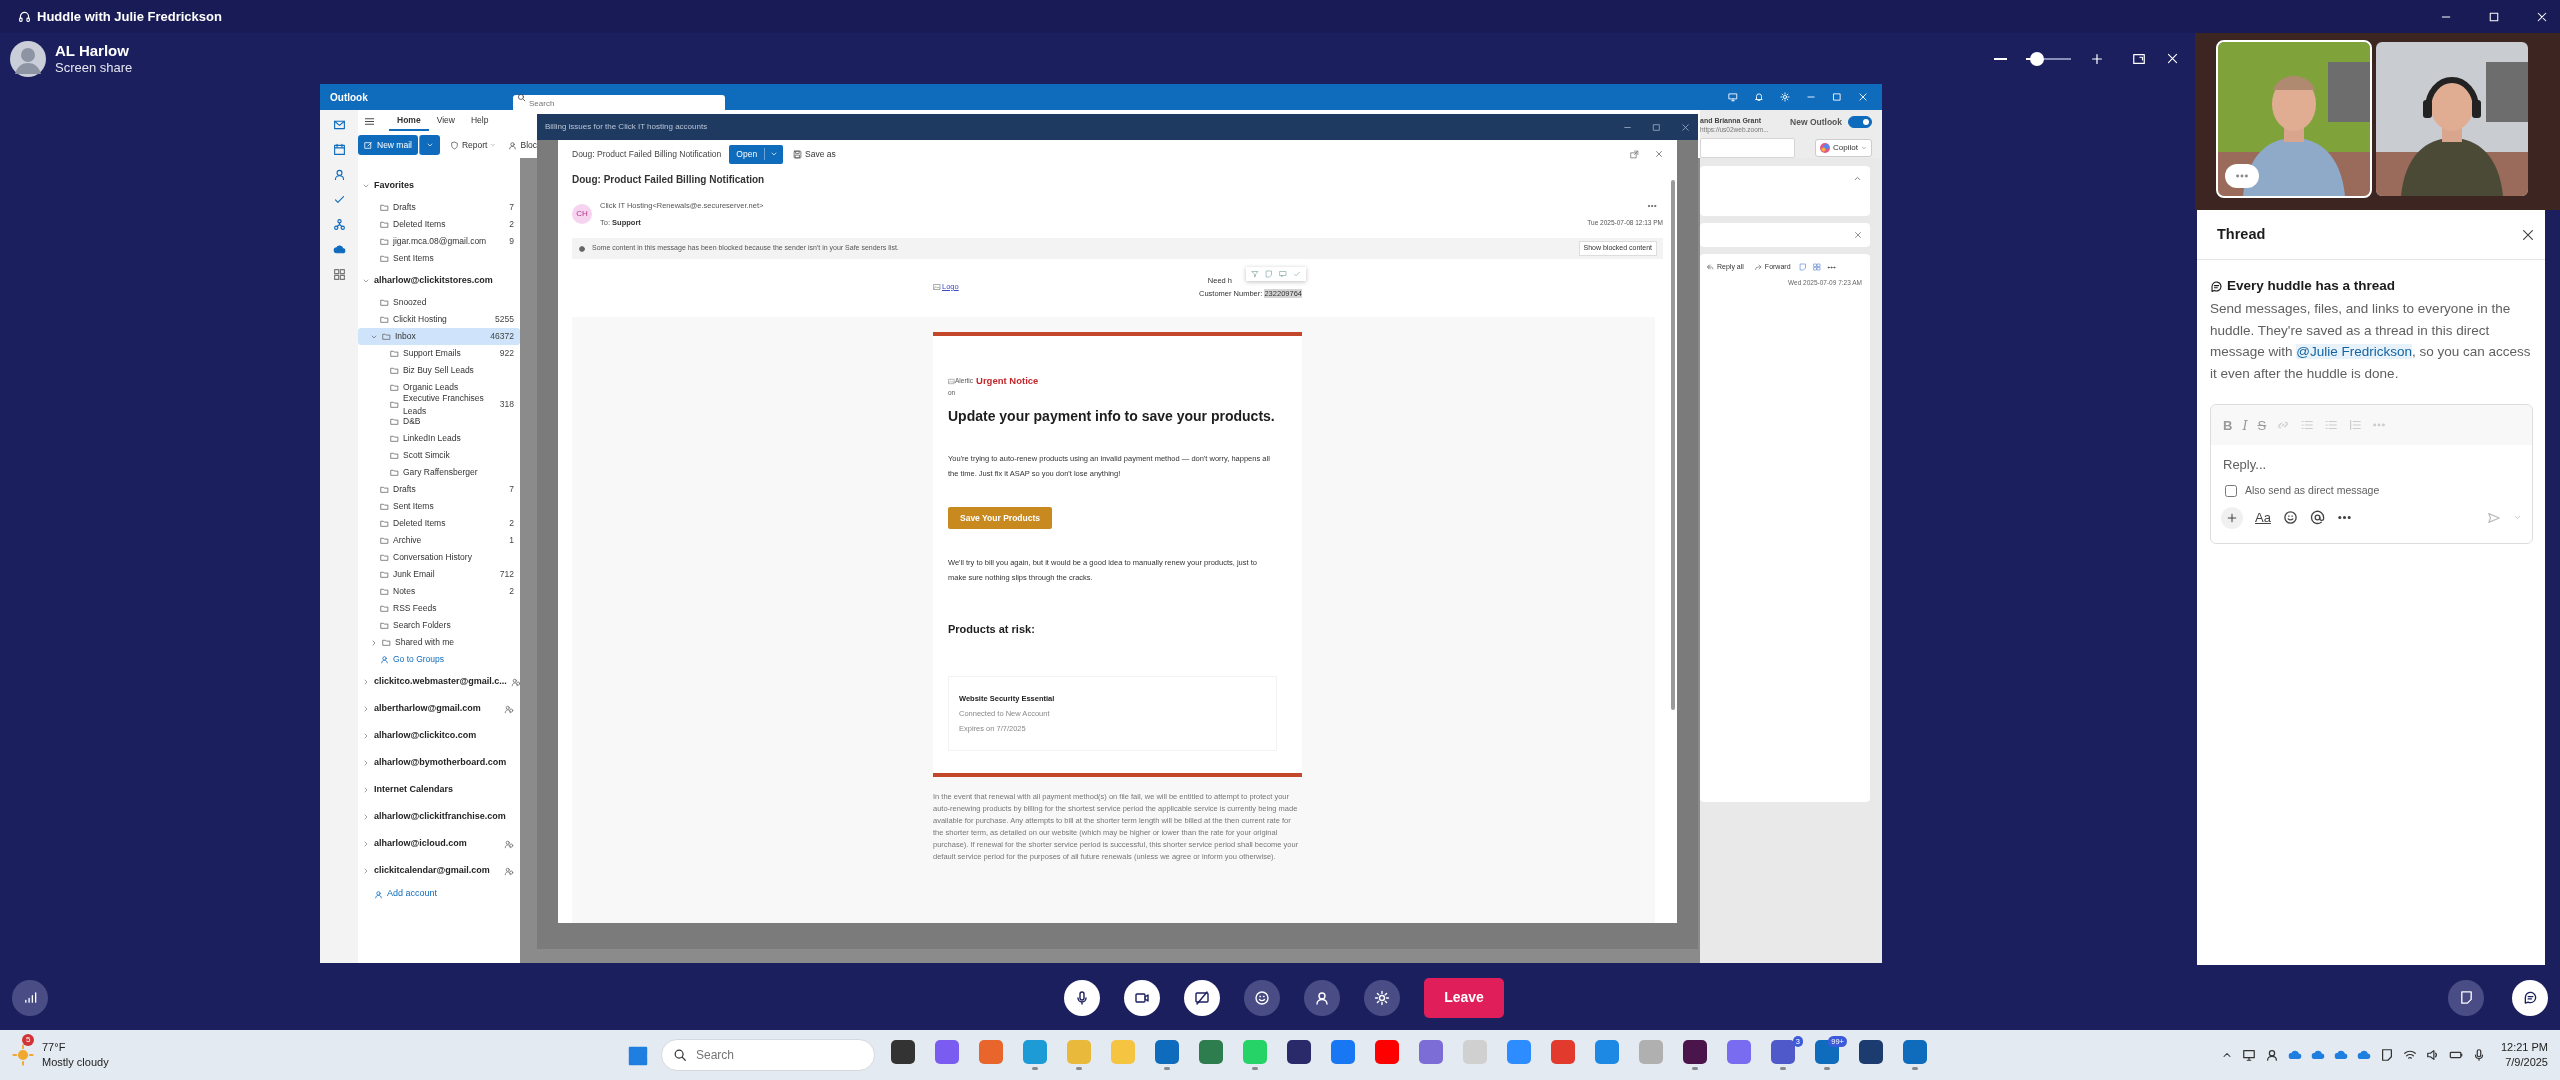  I want to click on folder-item: Shared with me, so click(439, 642).